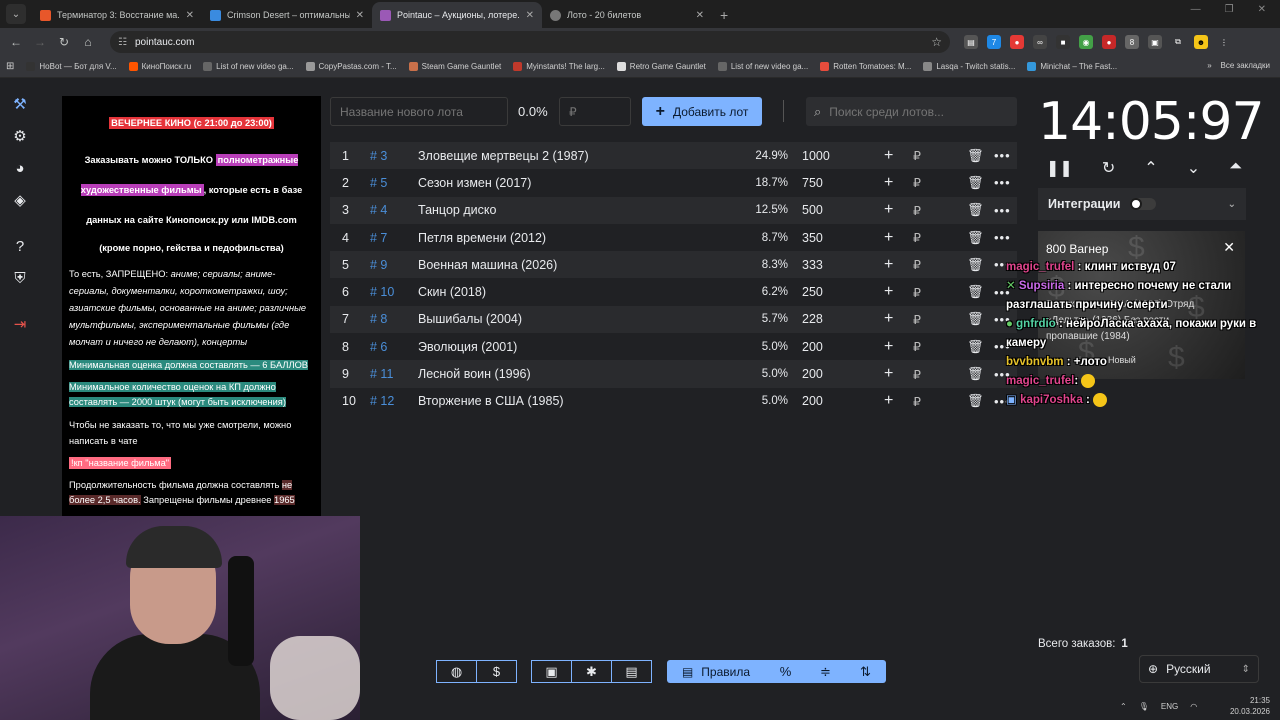 This screenshot has height=720, width=1280. I want to click on integrations-panel: Интеграции ⌄, so click(1142, 204).